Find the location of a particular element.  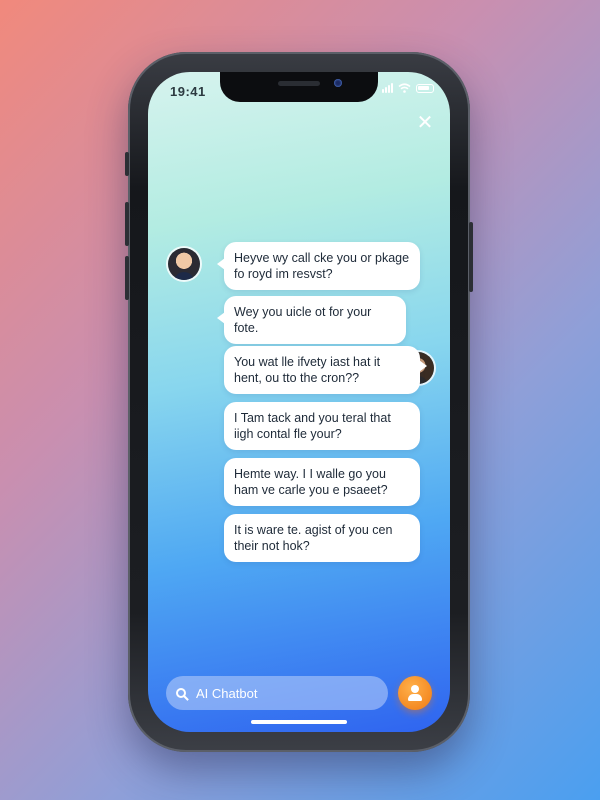

status-icons is located at coordinates (408, 88).